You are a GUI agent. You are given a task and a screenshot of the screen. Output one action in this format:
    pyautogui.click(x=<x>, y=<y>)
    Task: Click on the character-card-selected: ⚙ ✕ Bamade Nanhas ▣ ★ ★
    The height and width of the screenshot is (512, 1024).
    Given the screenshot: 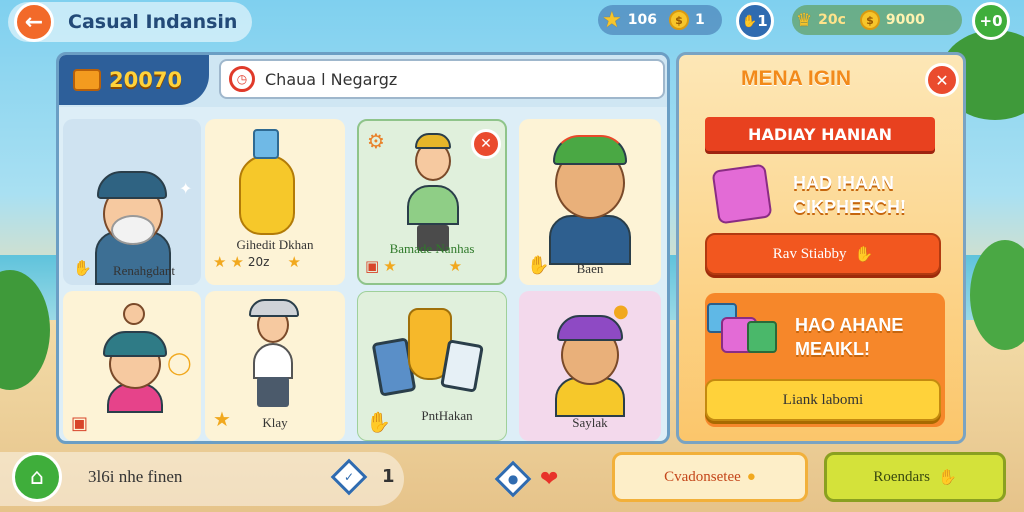 What is the action you would take?
    pyautogui.click(x=432, y=202)
    